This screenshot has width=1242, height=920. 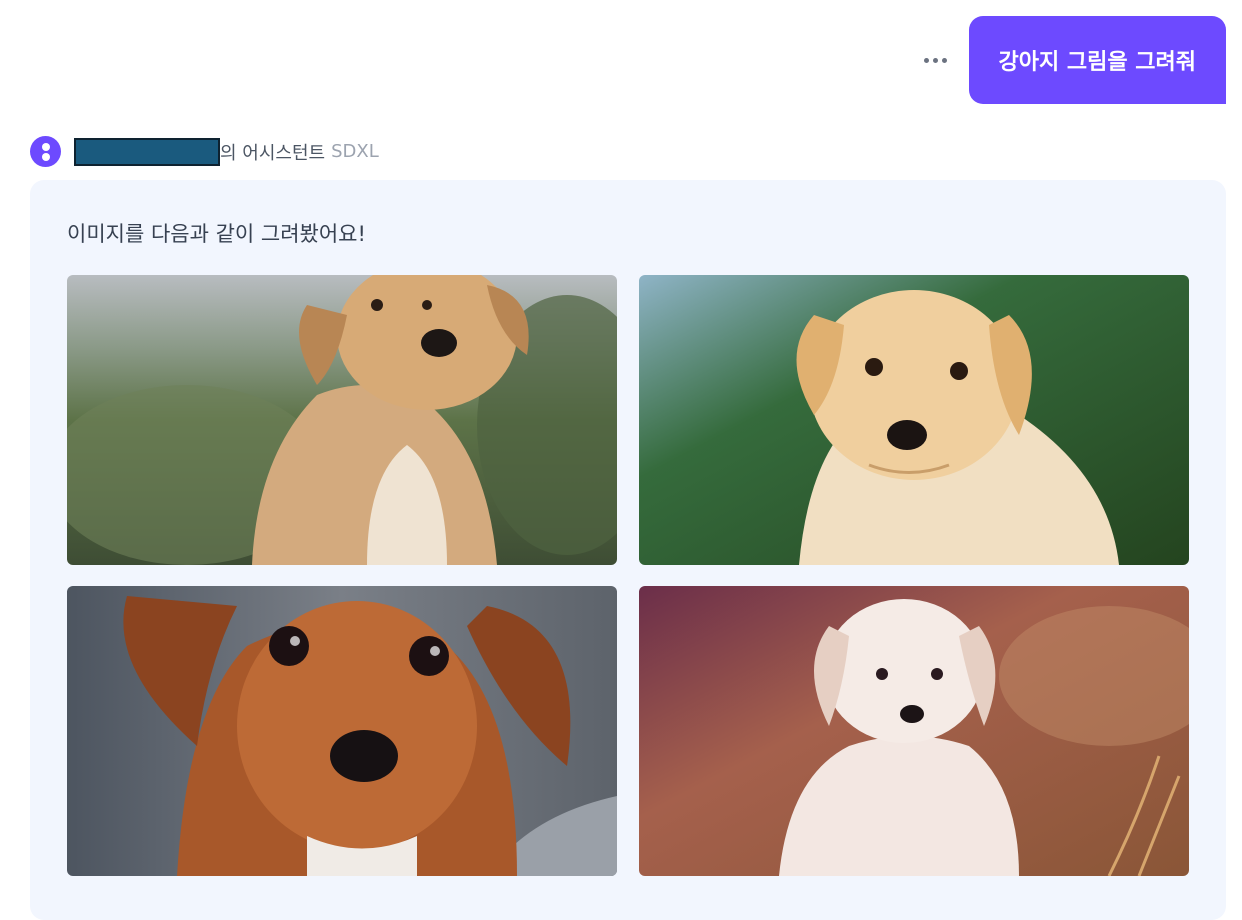 What do you see at coordinates (355, 151) in the screenshot?
I see `model-name: SDXL` at bounding box center [355, 151].